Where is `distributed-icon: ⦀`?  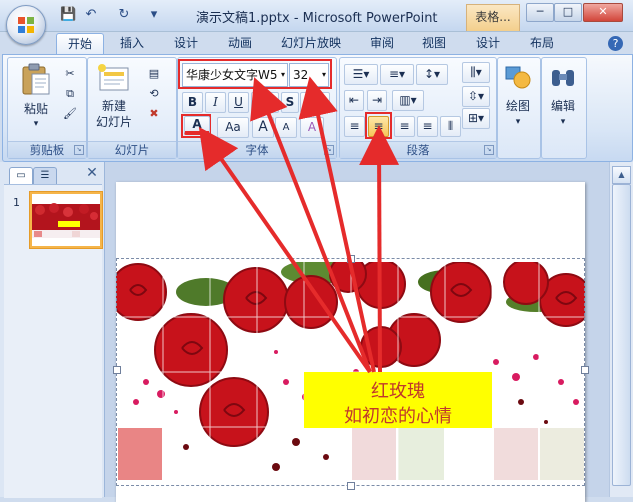
distributed-icon: ⦀ is located at coordinates (450, 126).